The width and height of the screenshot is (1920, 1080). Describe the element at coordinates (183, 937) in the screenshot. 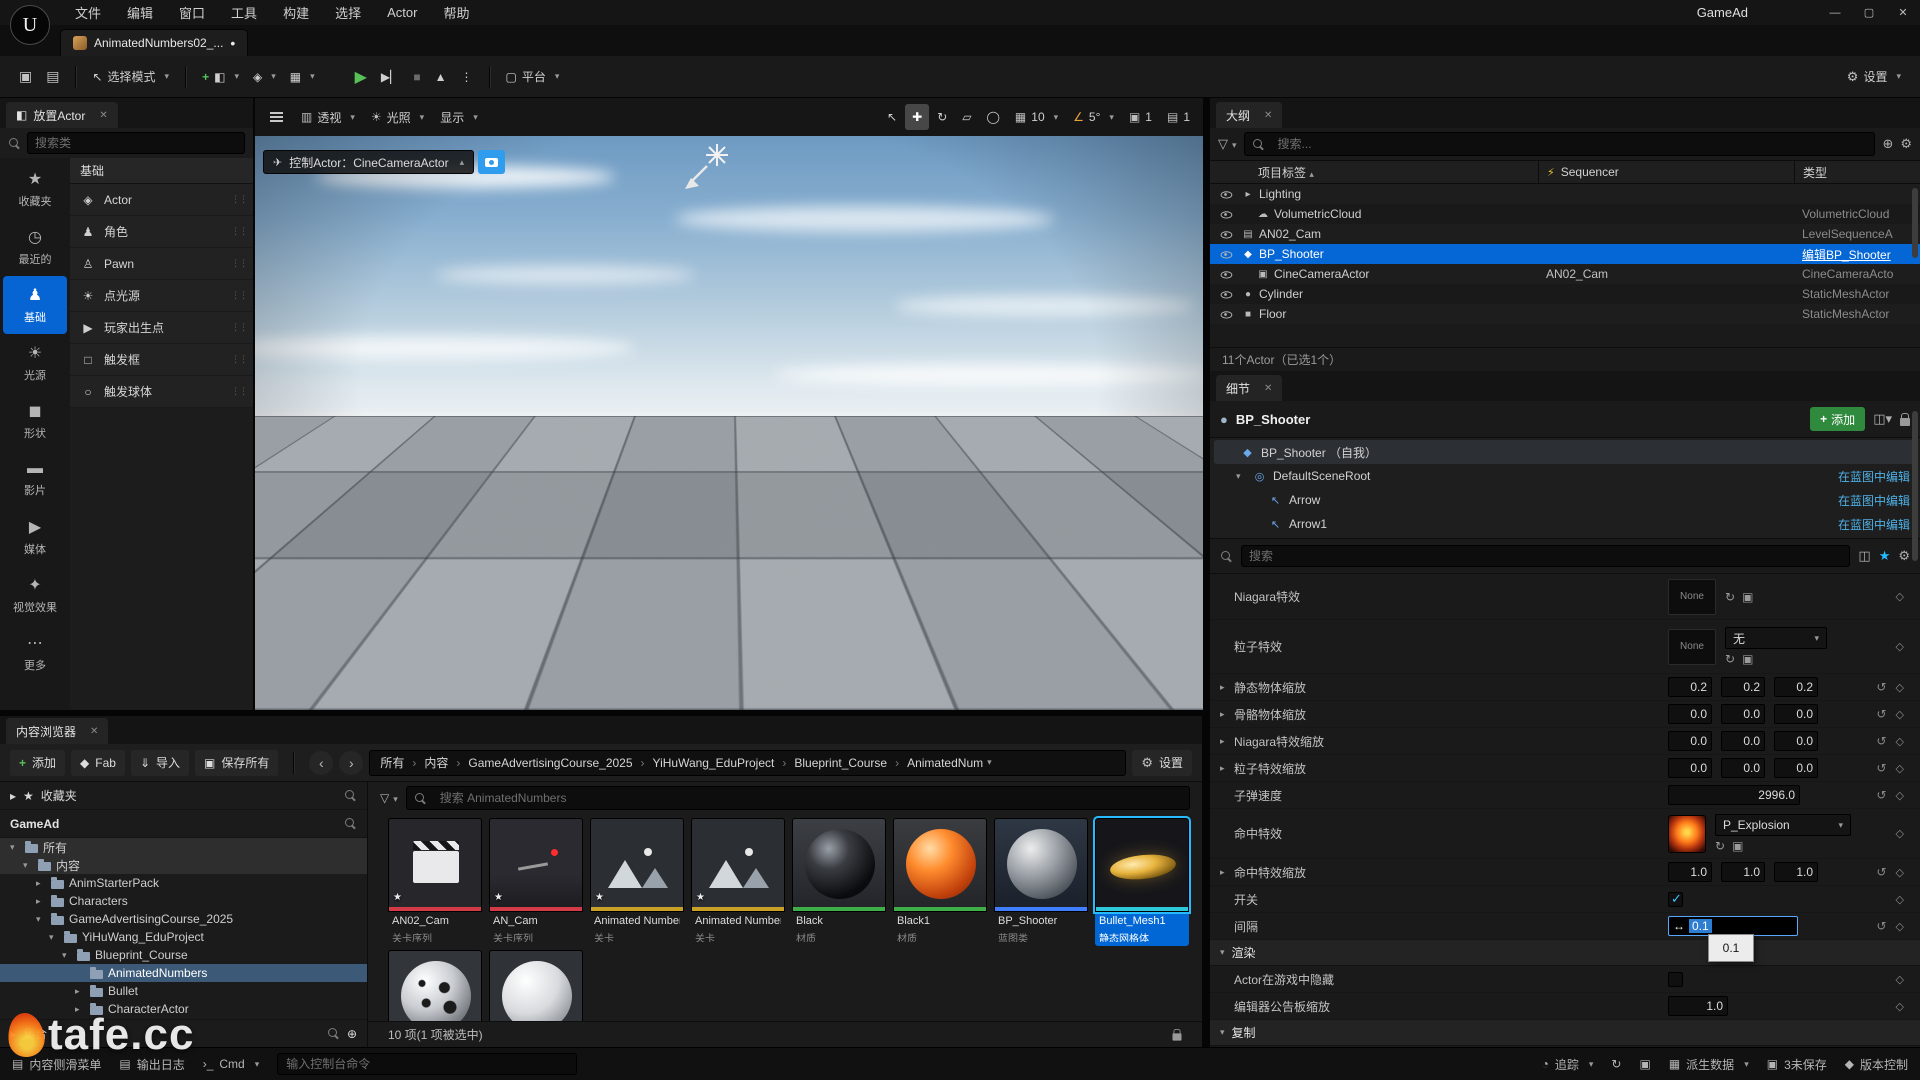

I see `folder-row: ▾ YiHuWang_EduProject` at that location.